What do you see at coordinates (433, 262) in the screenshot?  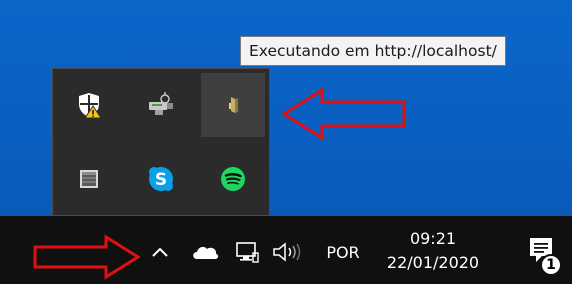 I see `clock-date: 22/01/2020` at bounding box center [433, 262].